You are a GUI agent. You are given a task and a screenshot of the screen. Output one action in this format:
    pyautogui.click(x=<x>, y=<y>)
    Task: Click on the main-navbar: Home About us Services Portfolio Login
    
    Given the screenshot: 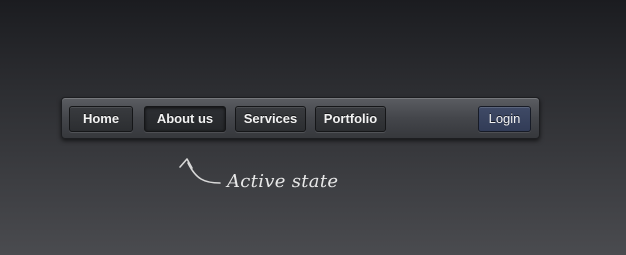 What is the action you would take?
    pyautogui.click(x=300, y=118)
    